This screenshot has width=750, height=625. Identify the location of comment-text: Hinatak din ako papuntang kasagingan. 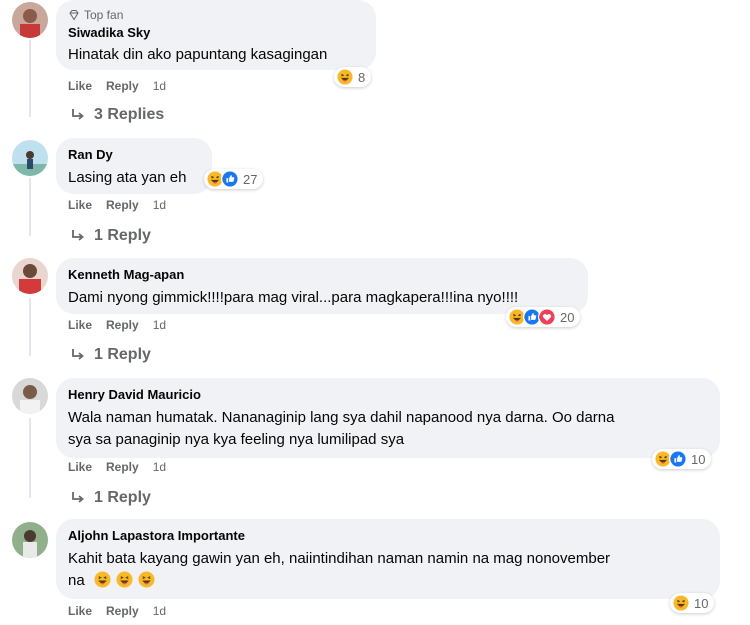
(198, 54).